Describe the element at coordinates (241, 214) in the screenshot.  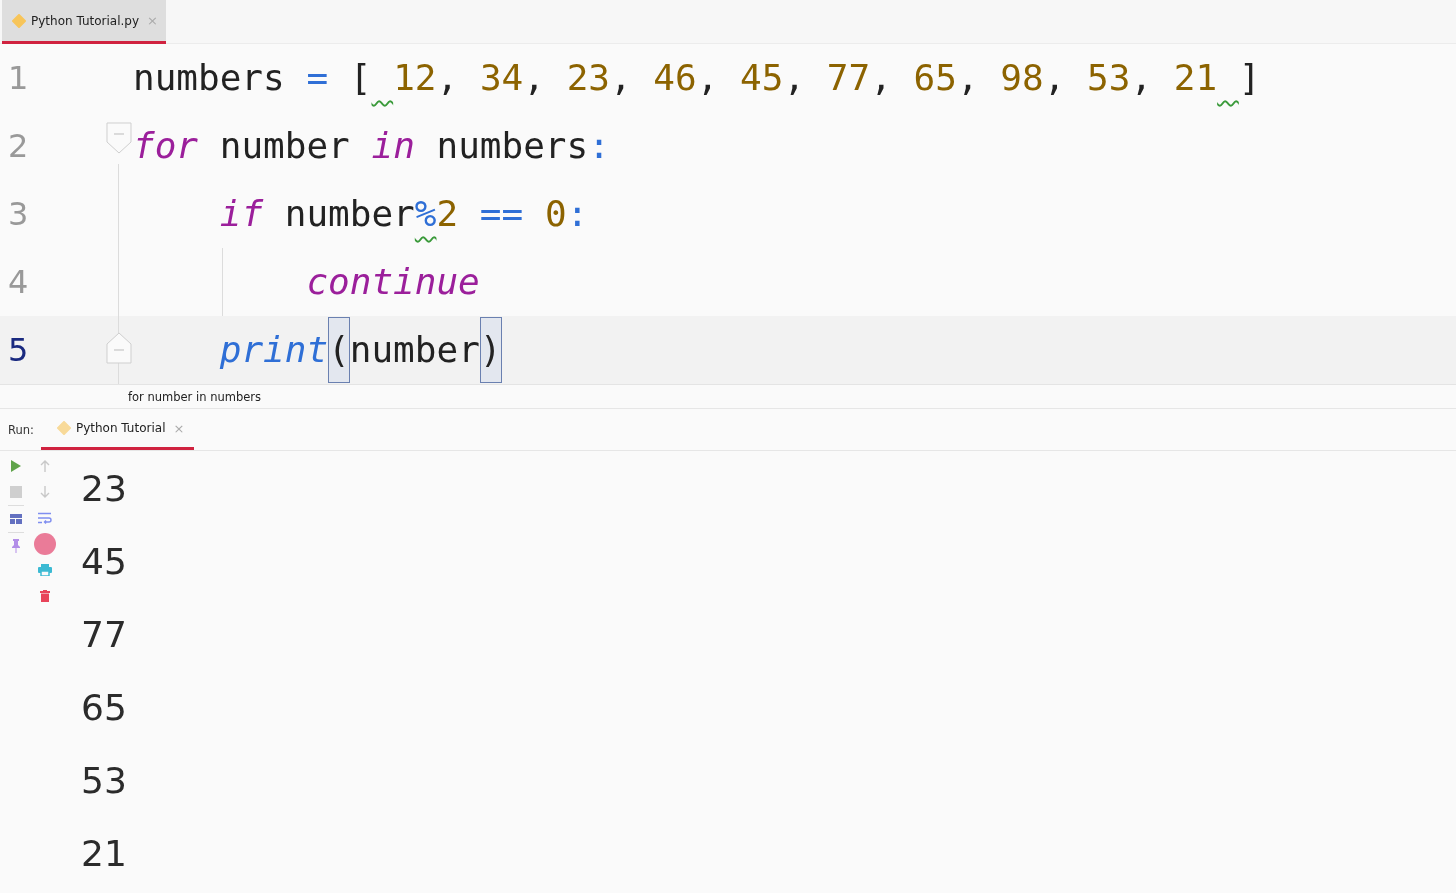
I see `code-token: if` at that location.